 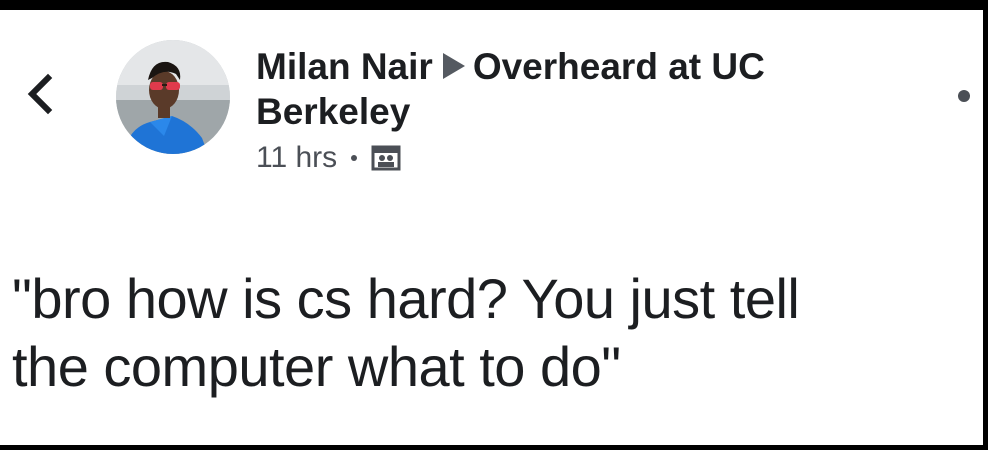 I want to click on more-options-button, so click(x=970, y=96).